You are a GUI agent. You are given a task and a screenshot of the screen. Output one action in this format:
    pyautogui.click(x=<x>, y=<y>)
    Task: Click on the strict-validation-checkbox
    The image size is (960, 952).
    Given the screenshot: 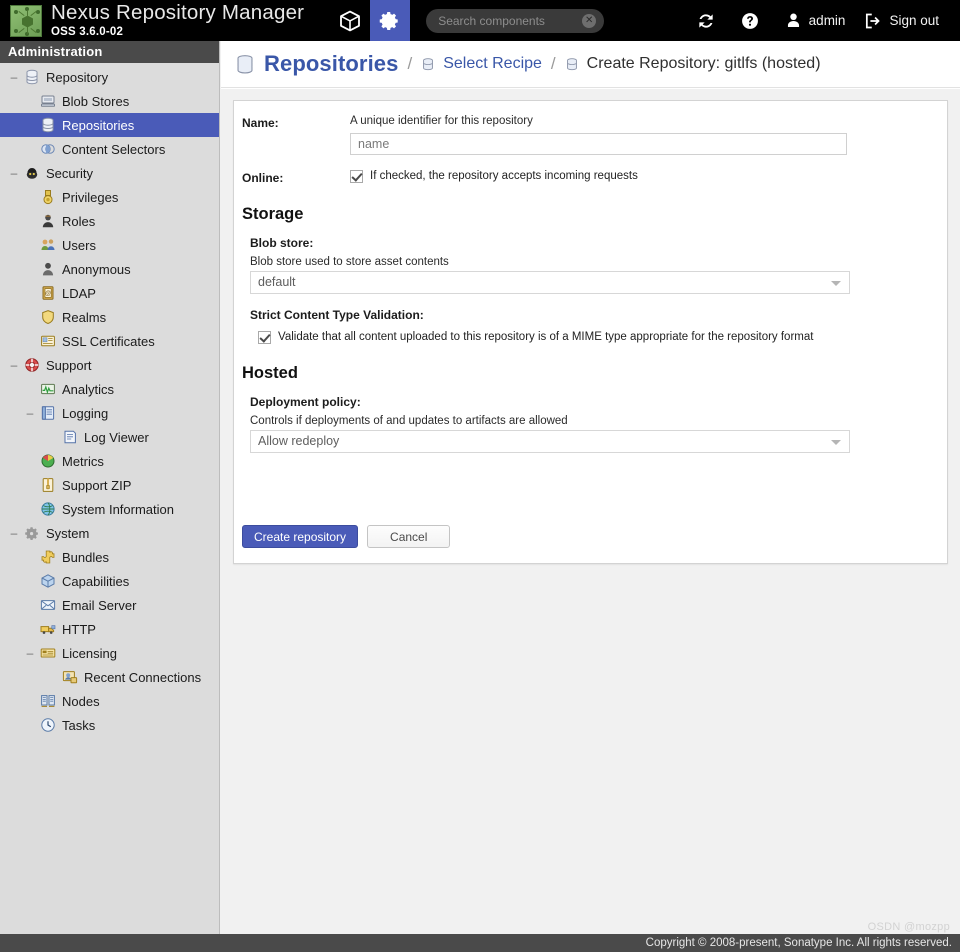 What is the action you would take?
    pyautogui.click(x=264, y=337)
    